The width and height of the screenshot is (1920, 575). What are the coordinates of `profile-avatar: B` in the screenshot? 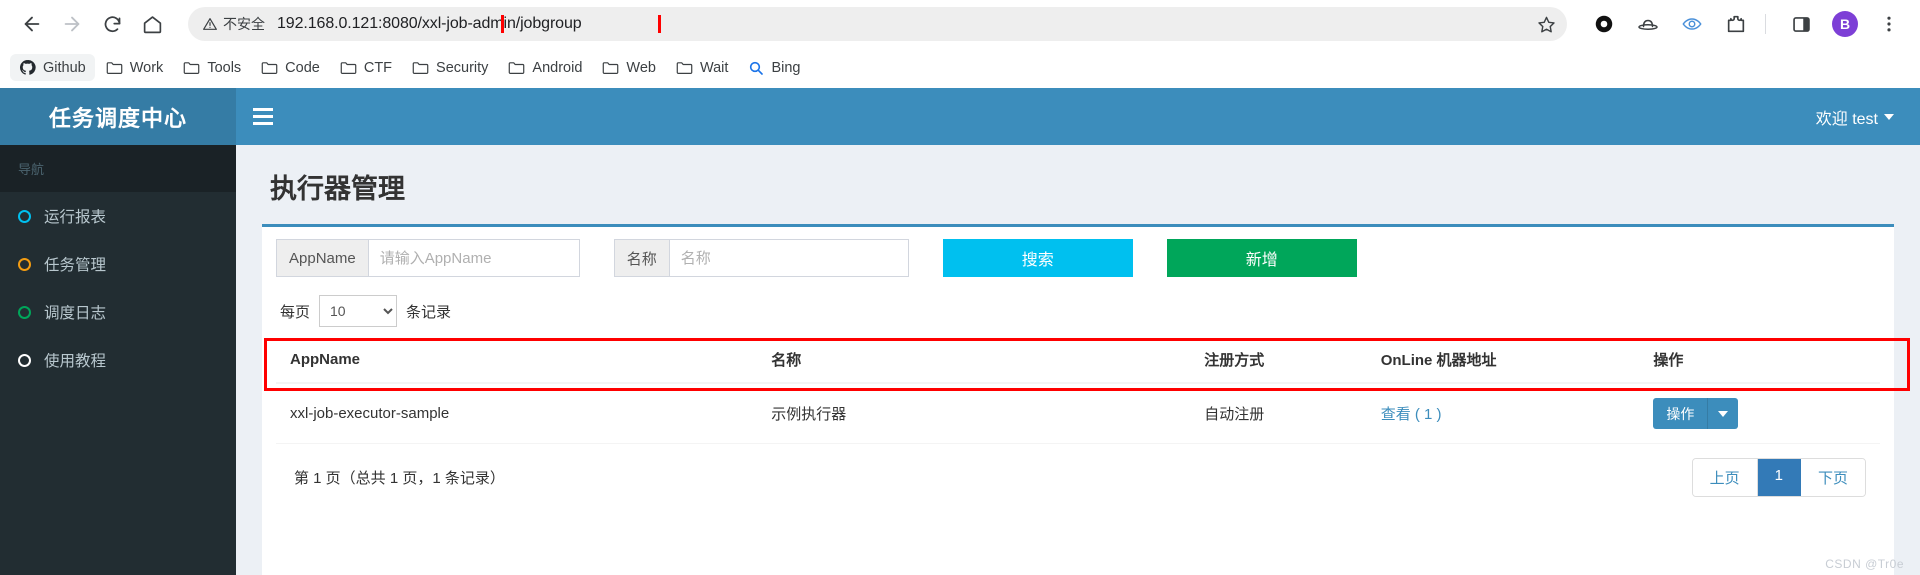 It's located at (1845, 24).